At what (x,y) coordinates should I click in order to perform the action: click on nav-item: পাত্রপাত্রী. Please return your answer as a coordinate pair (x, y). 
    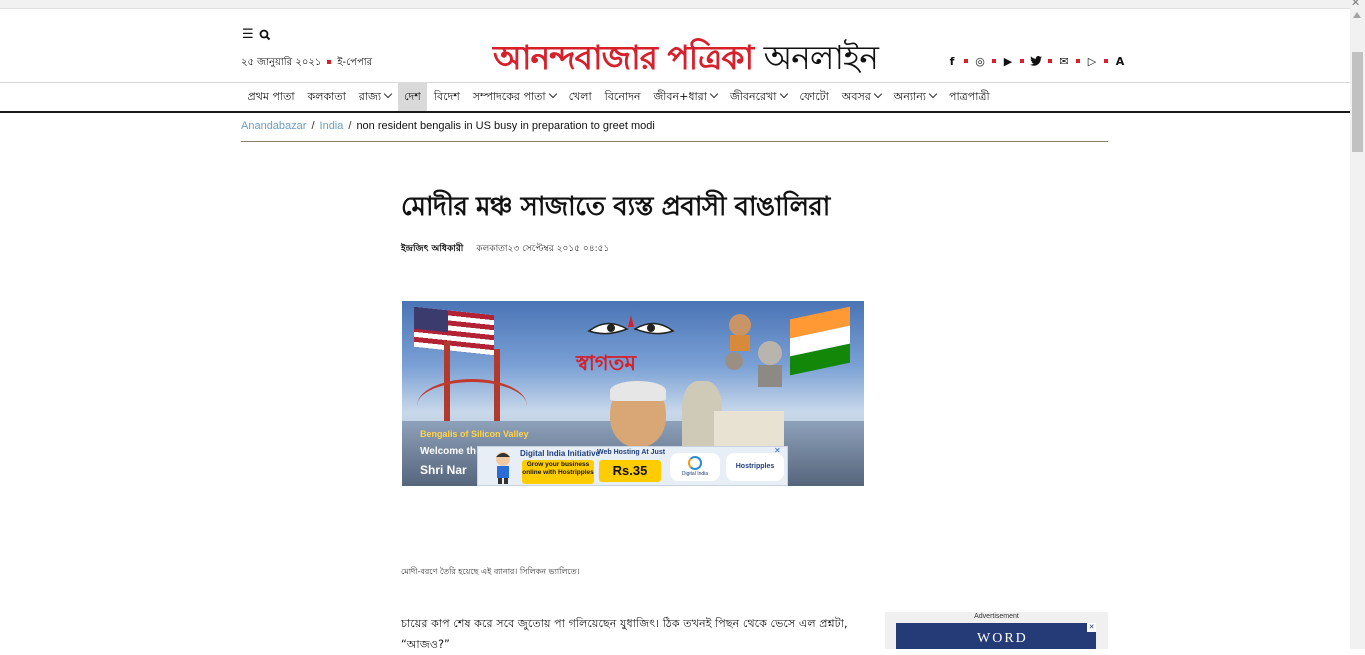
    Looking at the image, I should click on (970, 96).